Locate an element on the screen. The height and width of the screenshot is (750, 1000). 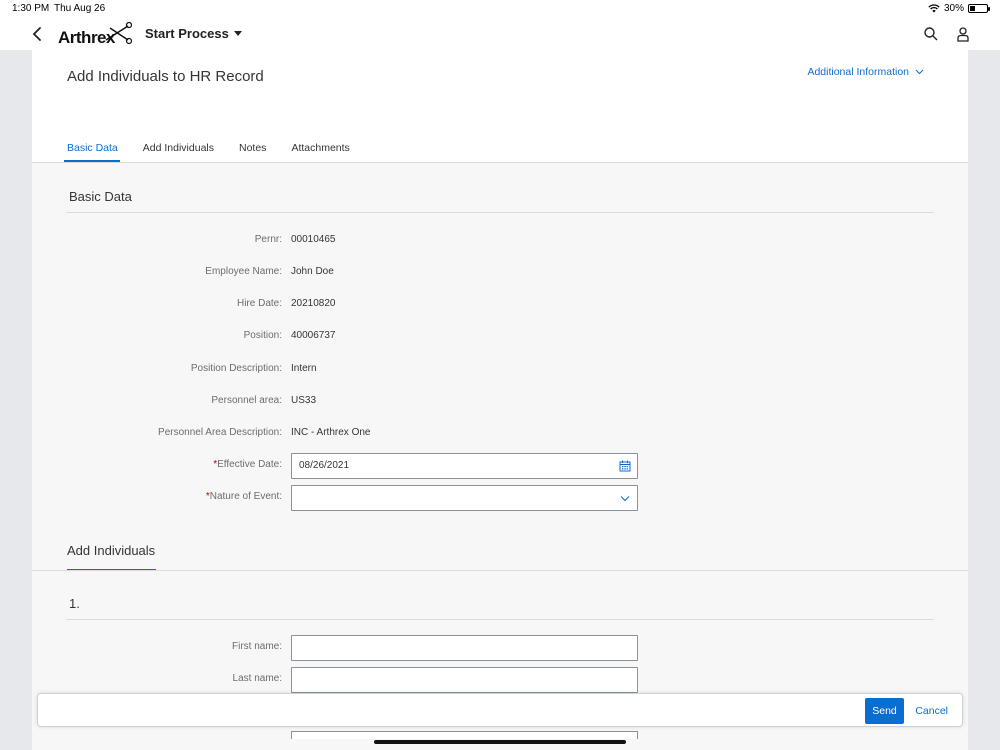
back-button is located at coordinates (38, 34).